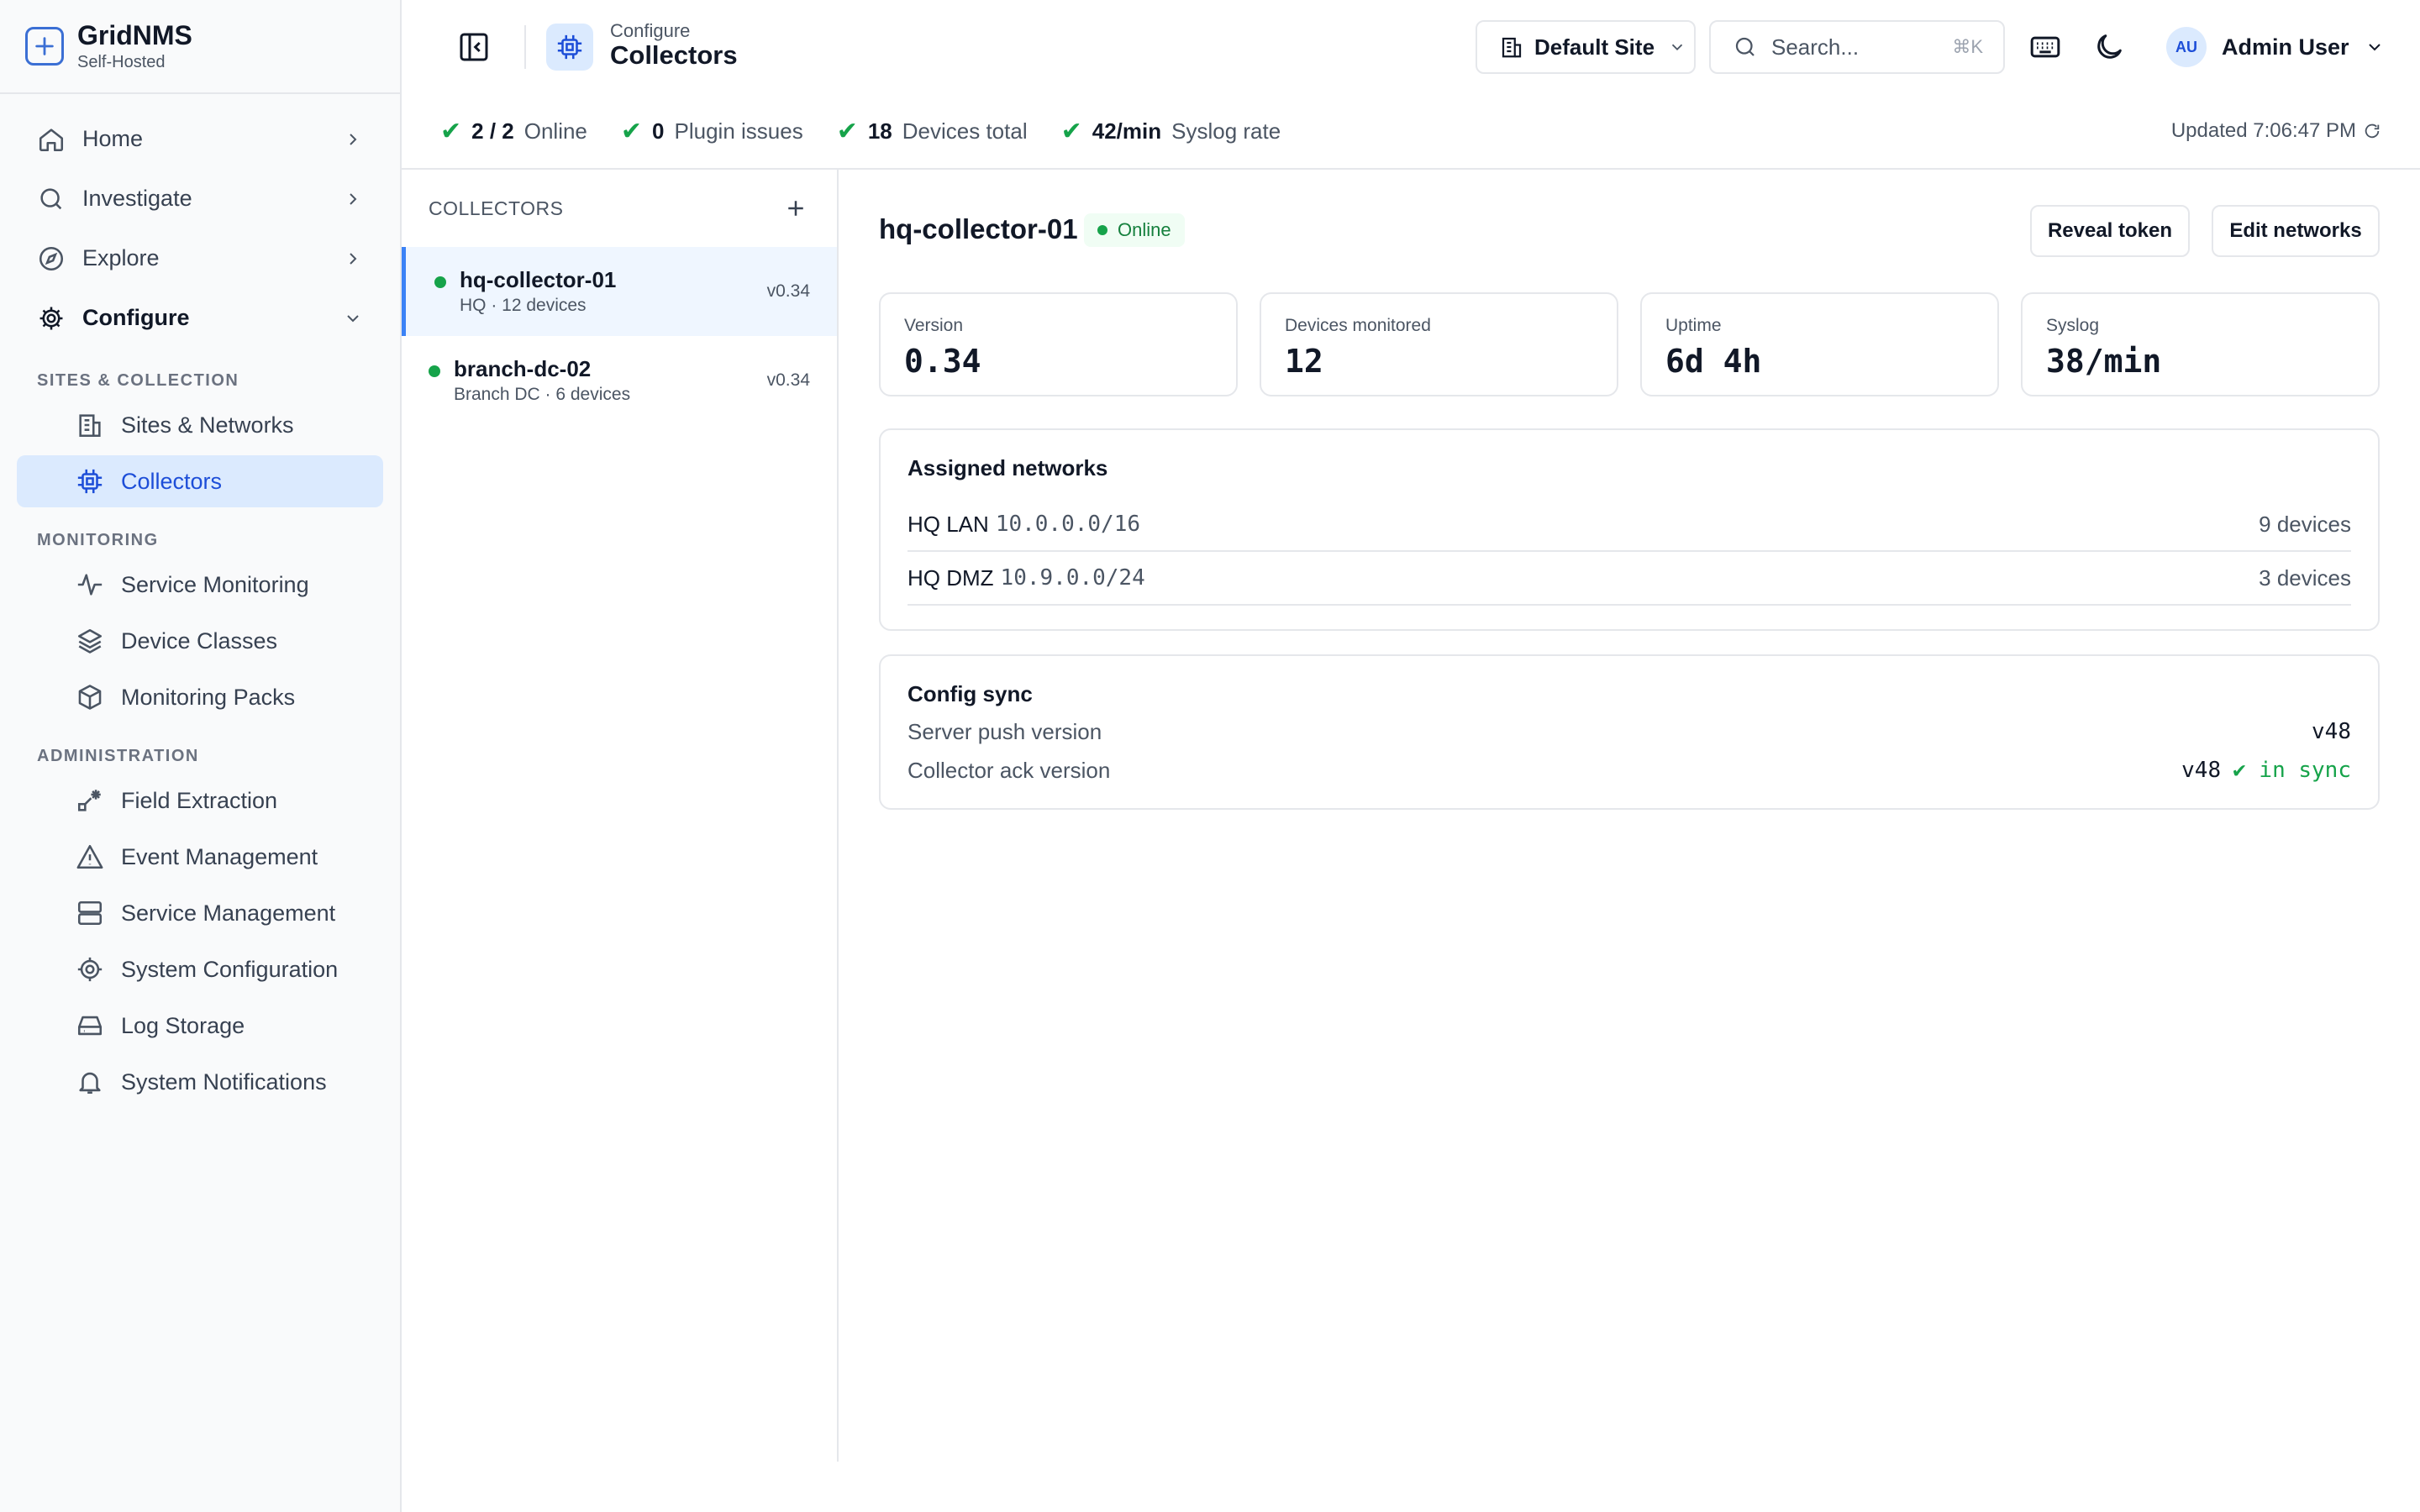 The image size is (2420, 1512). What do you see at coordinates (2296, 231) in the screenshot?
I see `edit-networks-button: Edit networks` at bounding box center [2296, 231].